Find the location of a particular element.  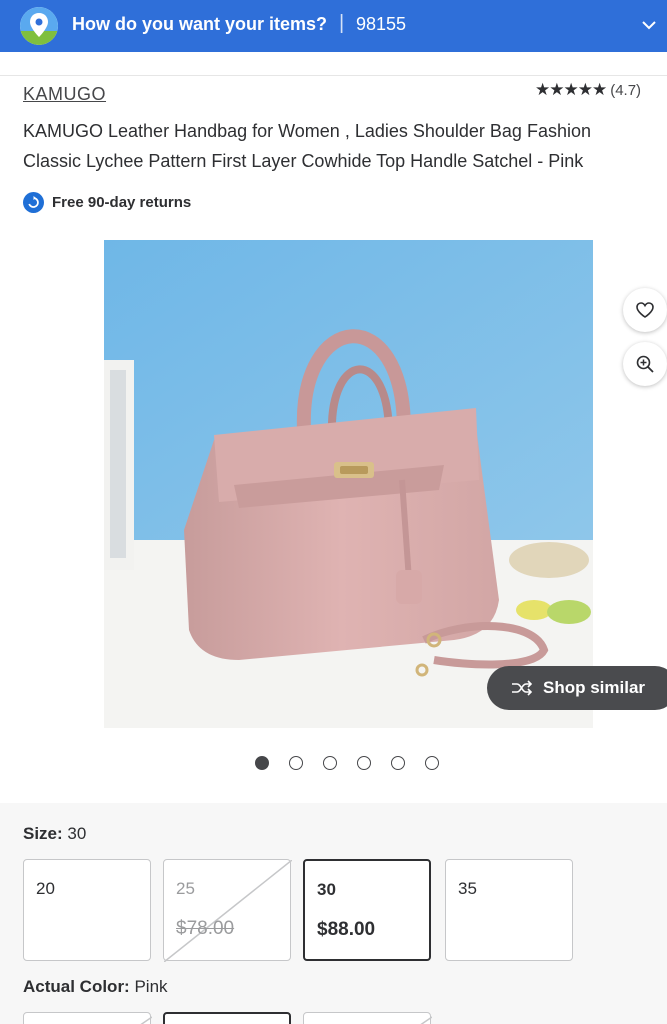

heart-icon is located at coordinates (645, 310).